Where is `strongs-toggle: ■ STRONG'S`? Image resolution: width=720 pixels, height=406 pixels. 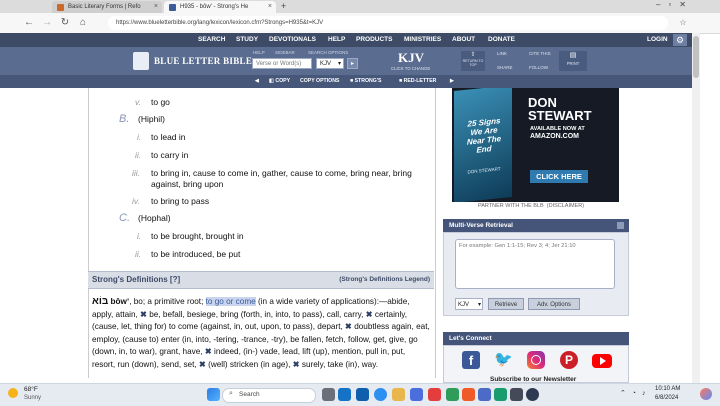
strongs-toggle: ■ STRONG'S is located at coordinates (365, 81).